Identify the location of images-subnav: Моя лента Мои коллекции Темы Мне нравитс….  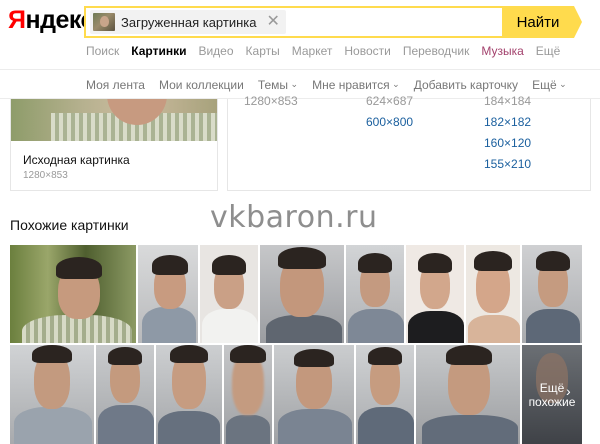
(326, 85).